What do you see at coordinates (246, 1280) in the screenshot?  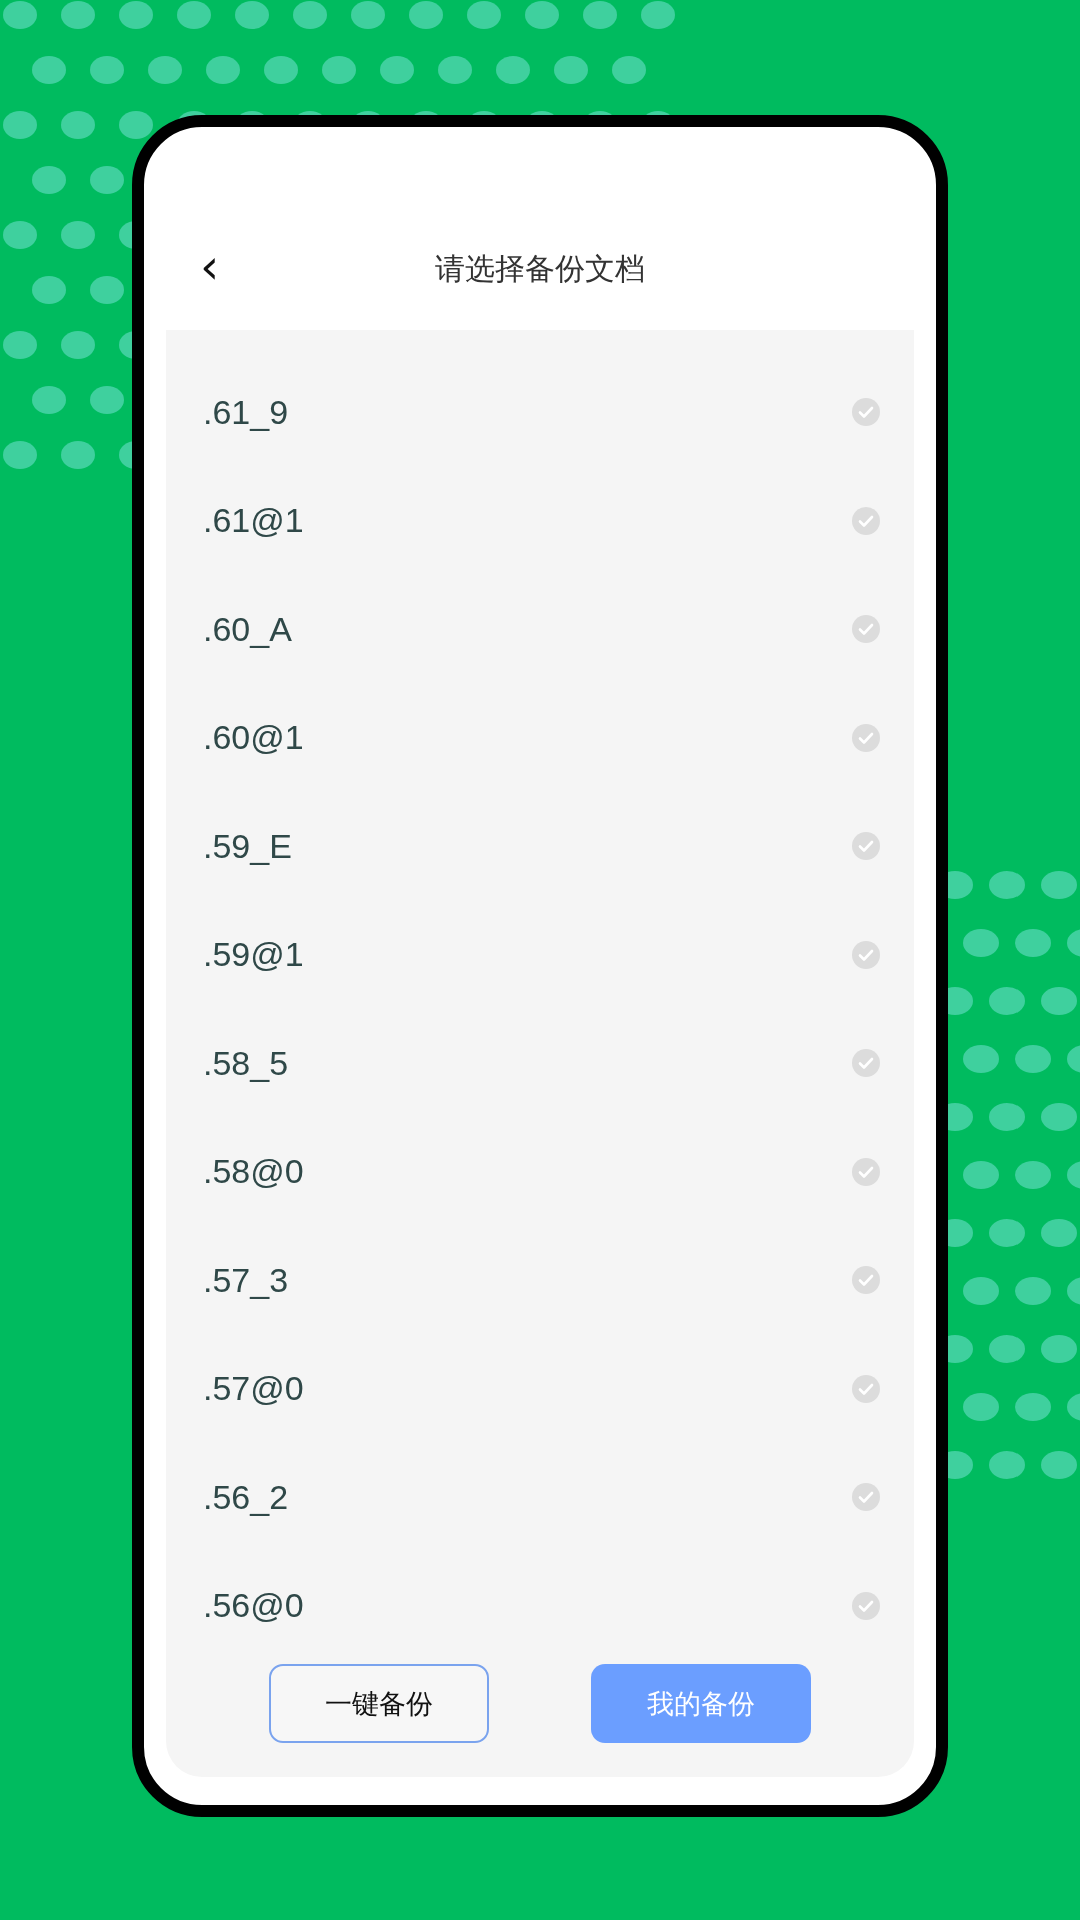 I see `file-name: .57_3` at bounding box center [246, 1280].